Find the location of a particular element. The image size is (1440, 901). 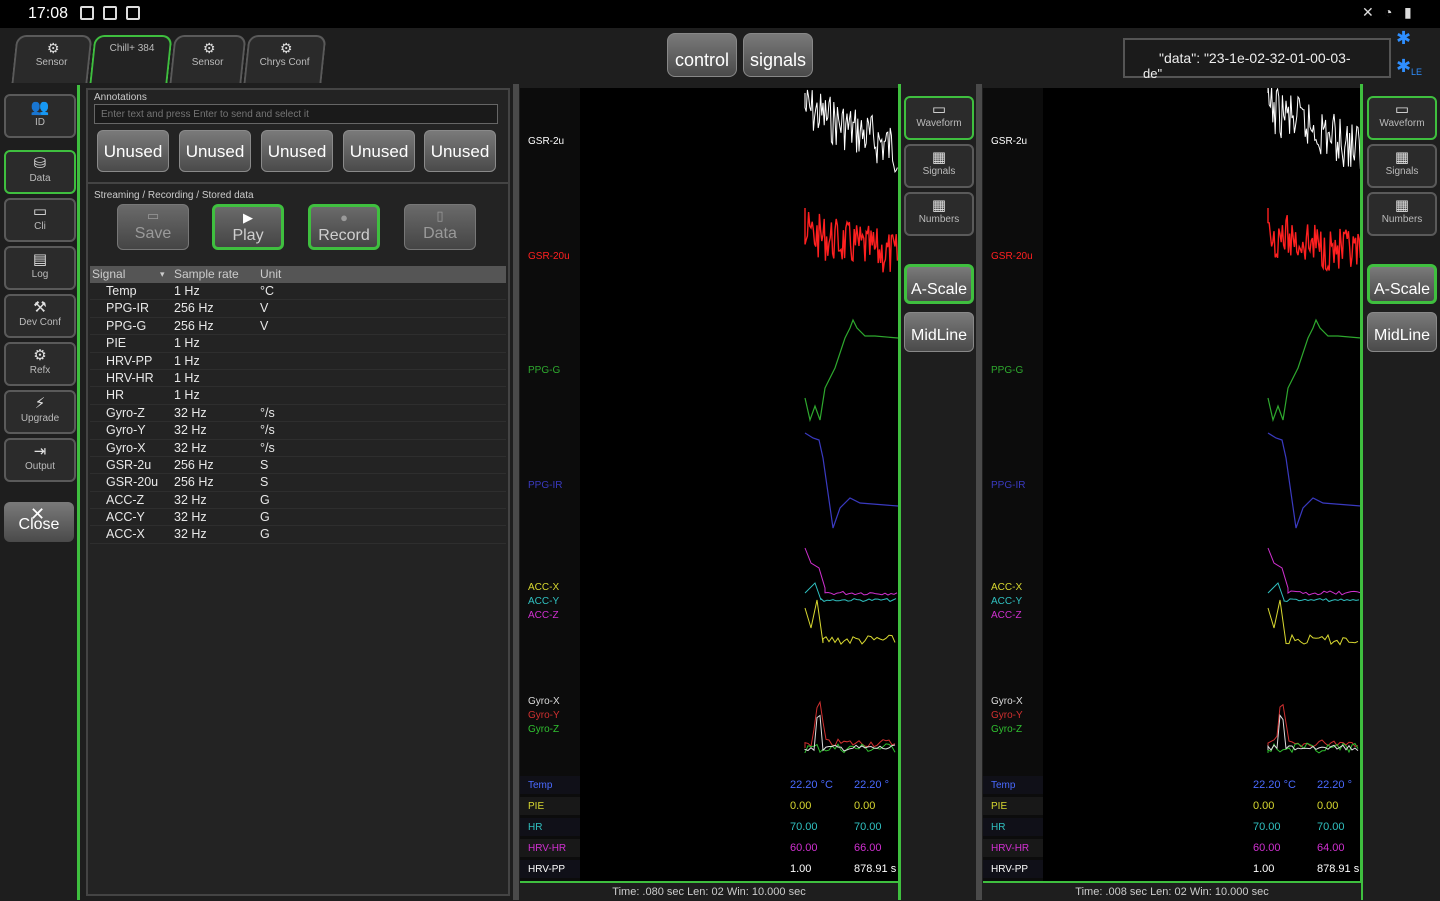

sidebar-item-log: ▤ Log is located at coordinates (40, 268).